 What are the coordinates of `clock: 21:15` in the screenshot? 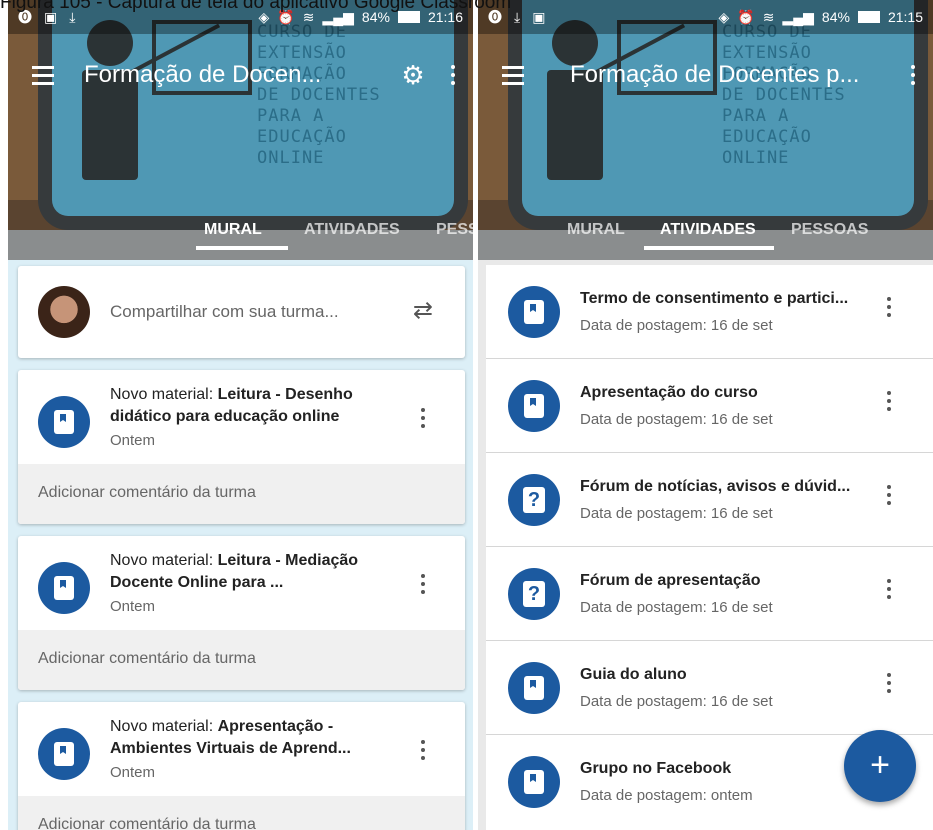 It's located at (905, 17).